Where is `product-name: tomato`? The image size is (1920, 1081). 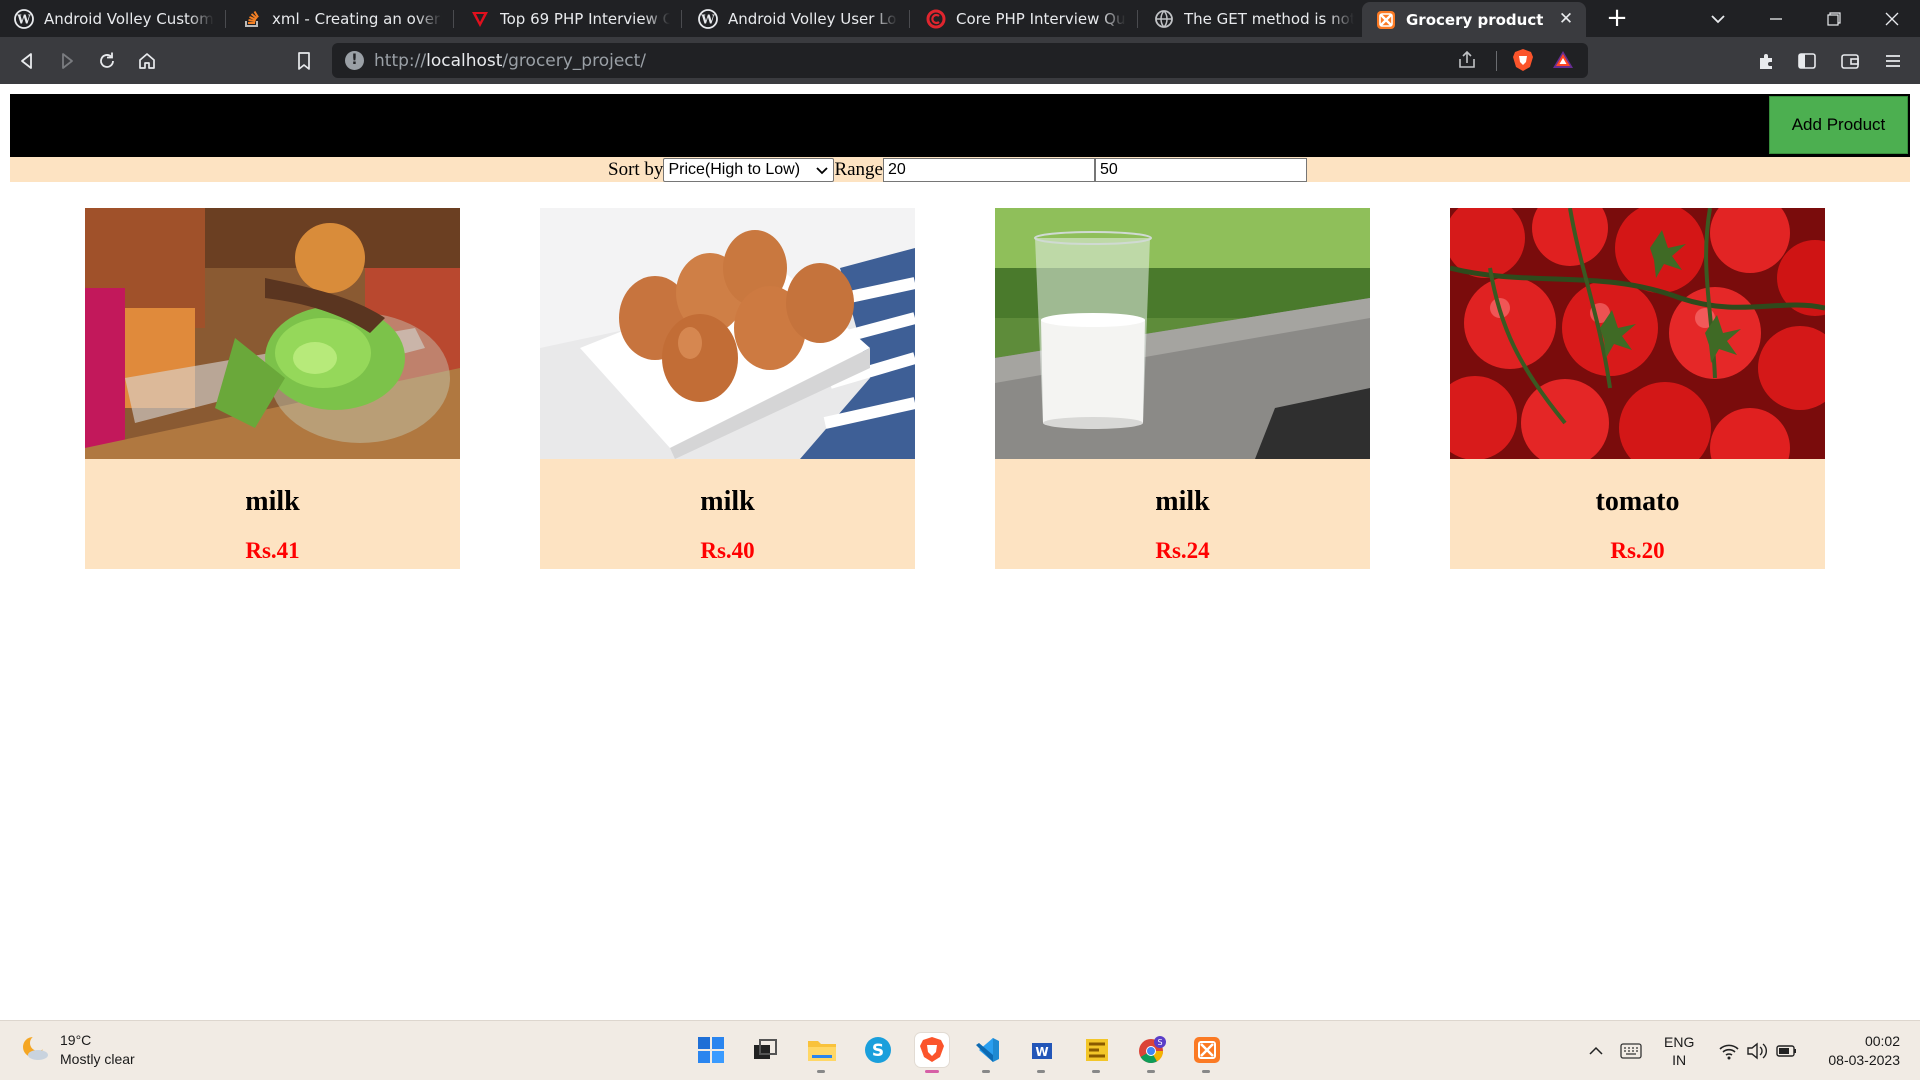
product-name: tomato is located at coordinates (1637, 501).